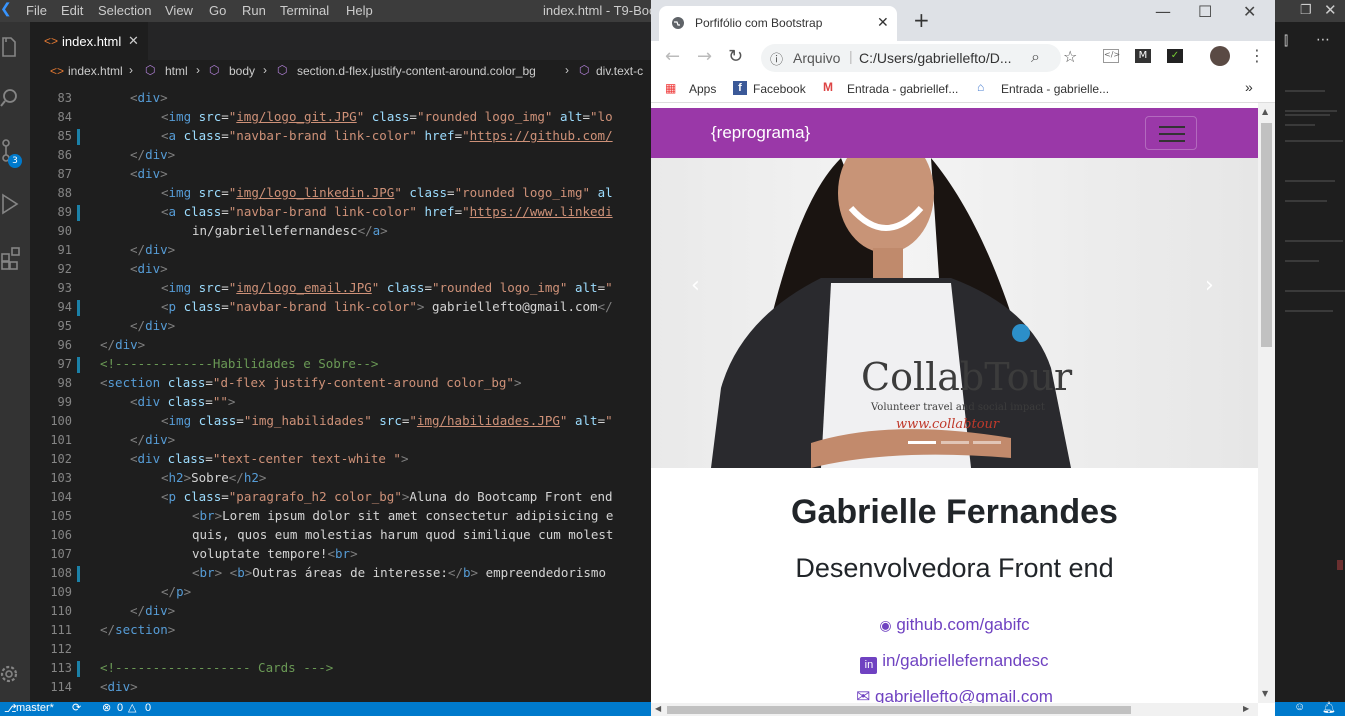 This screenshot has height=716, width=1345. I want to click on menu-help: Help, so click(359, 10).